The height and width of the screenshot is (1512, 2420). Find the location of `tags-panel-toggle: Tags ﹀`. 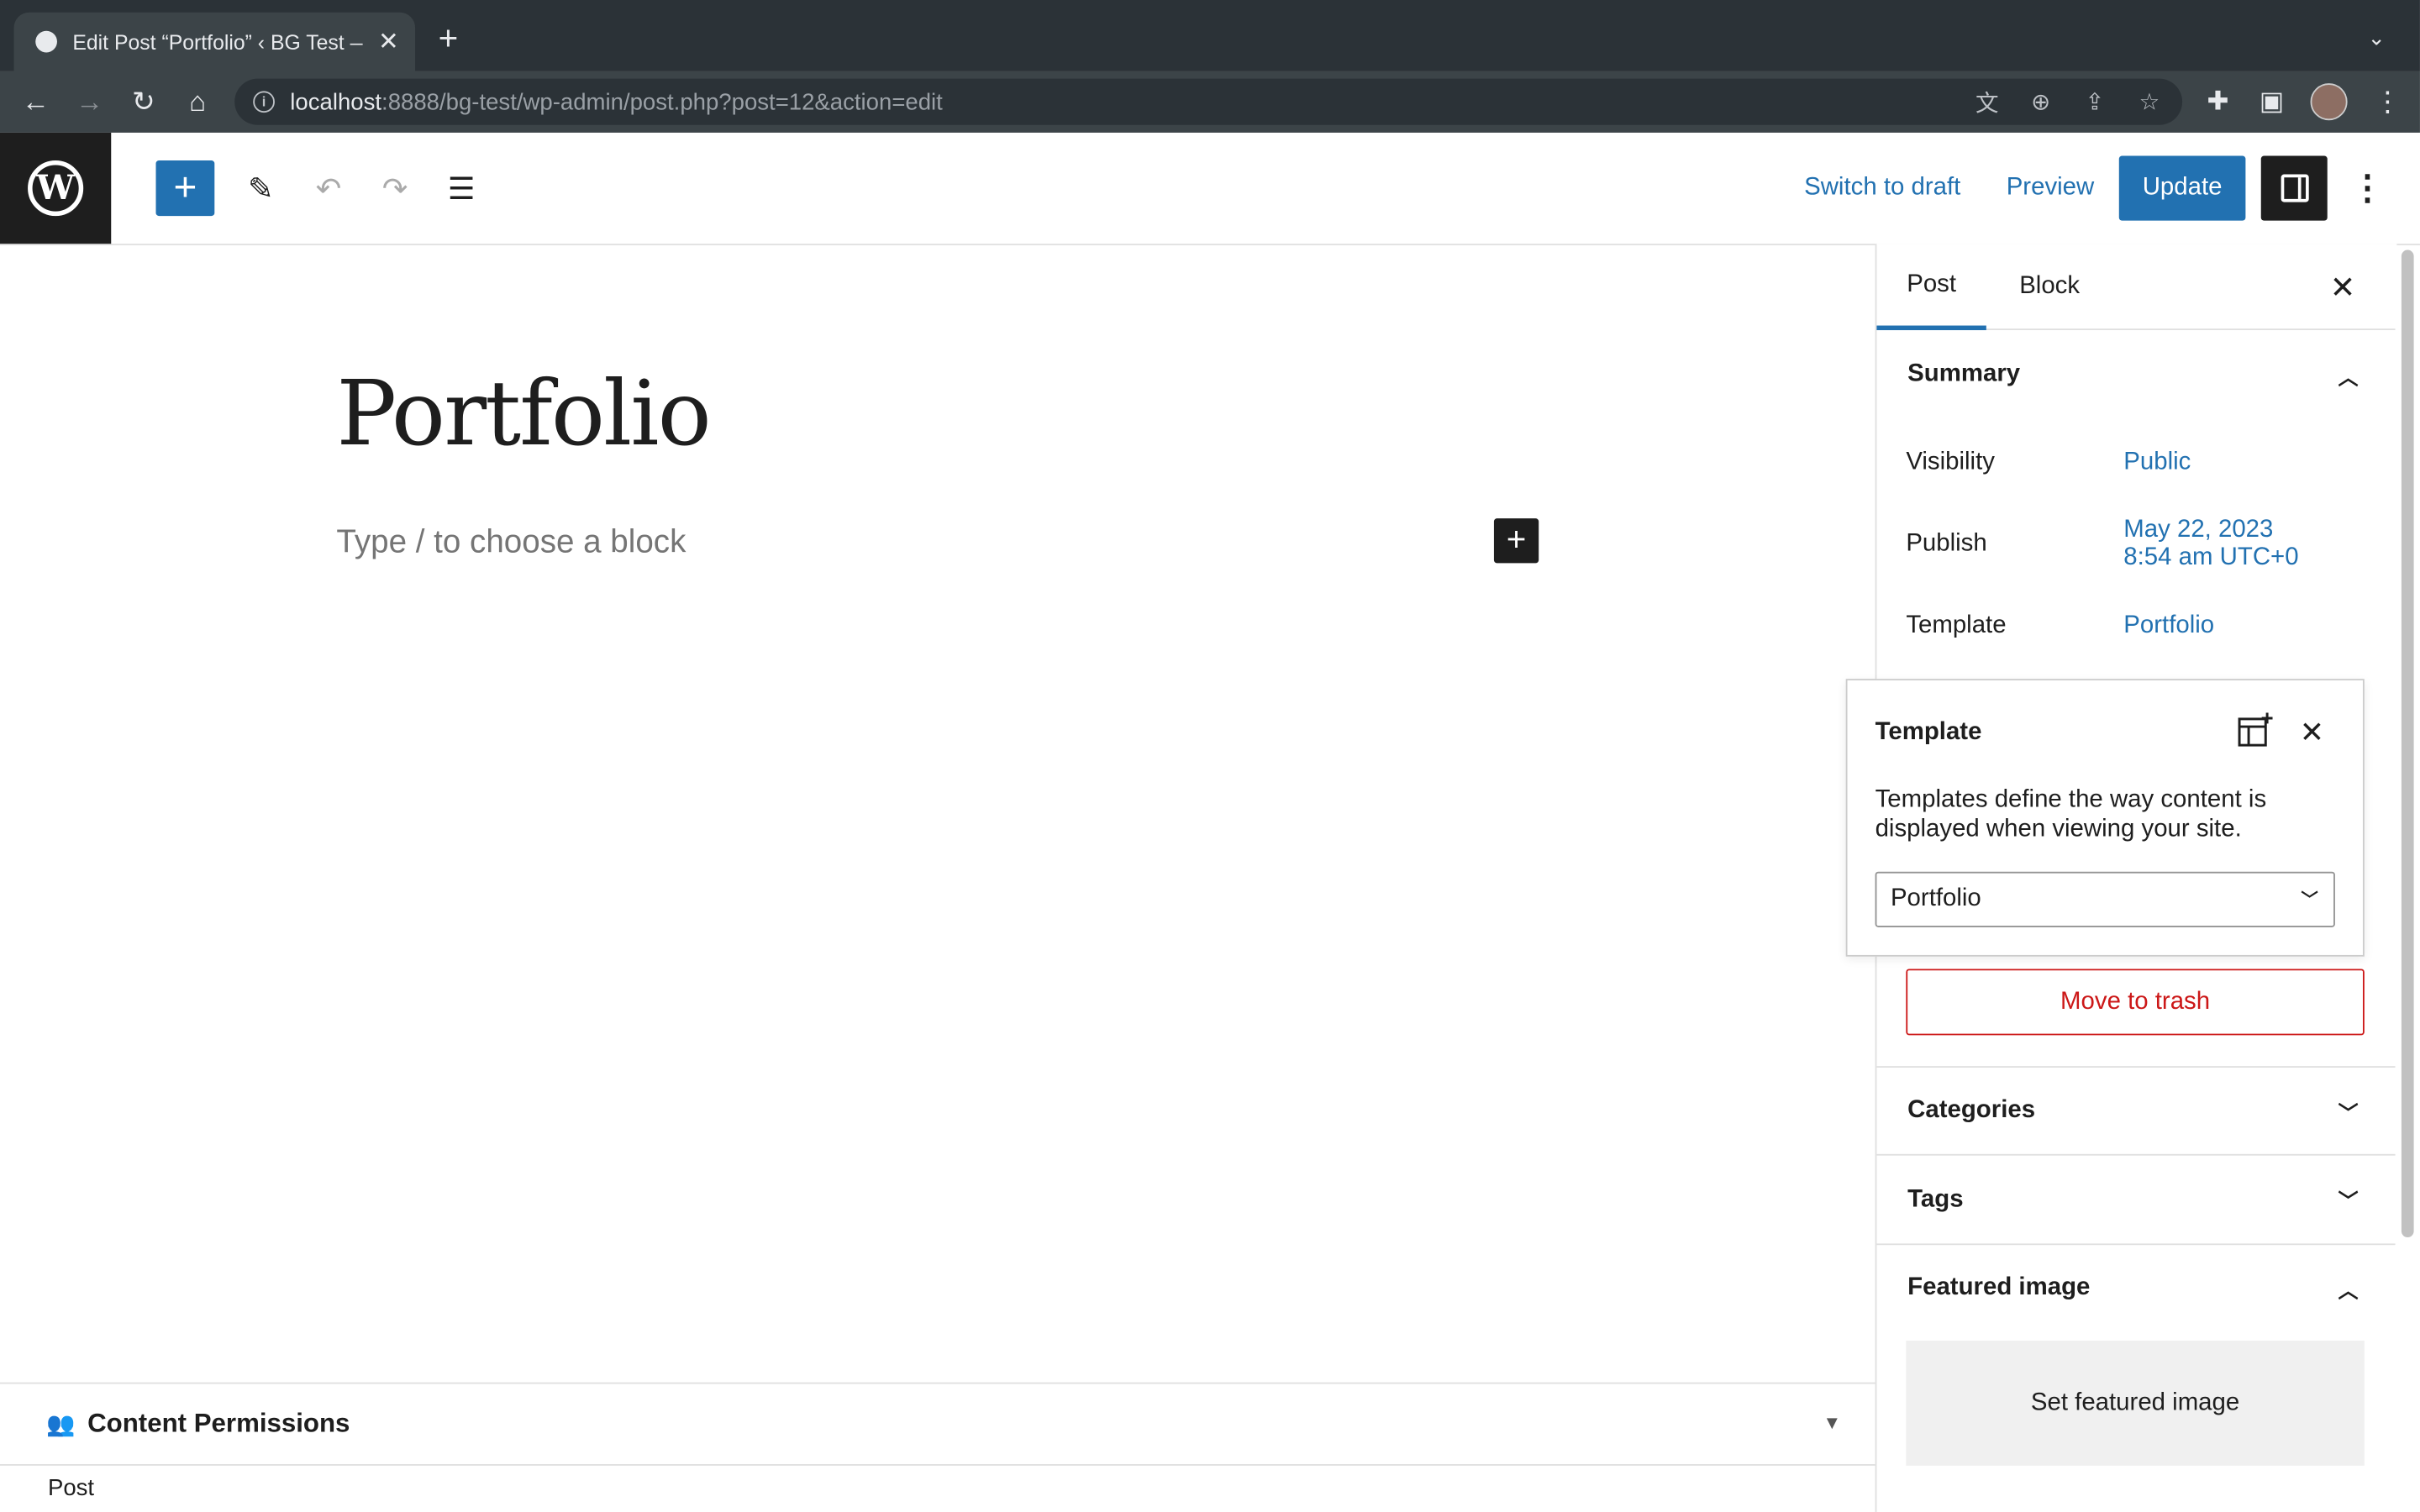

tags-panel-toggle: Tags ﹀ is located at coordinates (2135, 1200).